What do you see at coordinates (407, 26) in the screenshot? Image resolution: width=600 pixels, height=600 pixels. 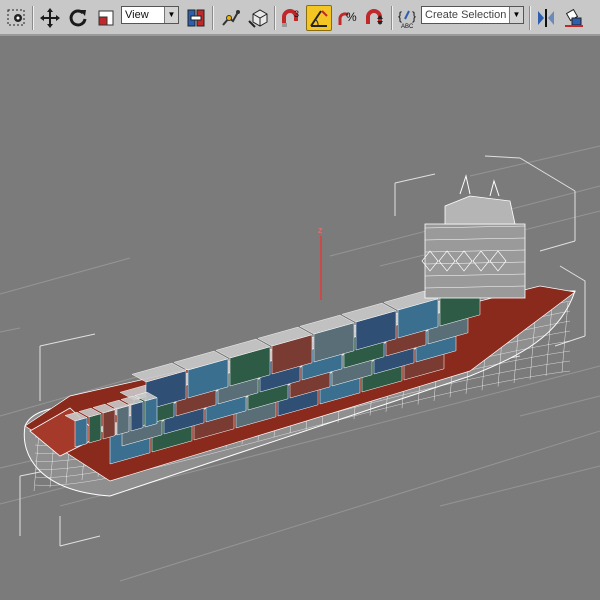 I see `svg-text: ABC` at bounding box center [407, 26].